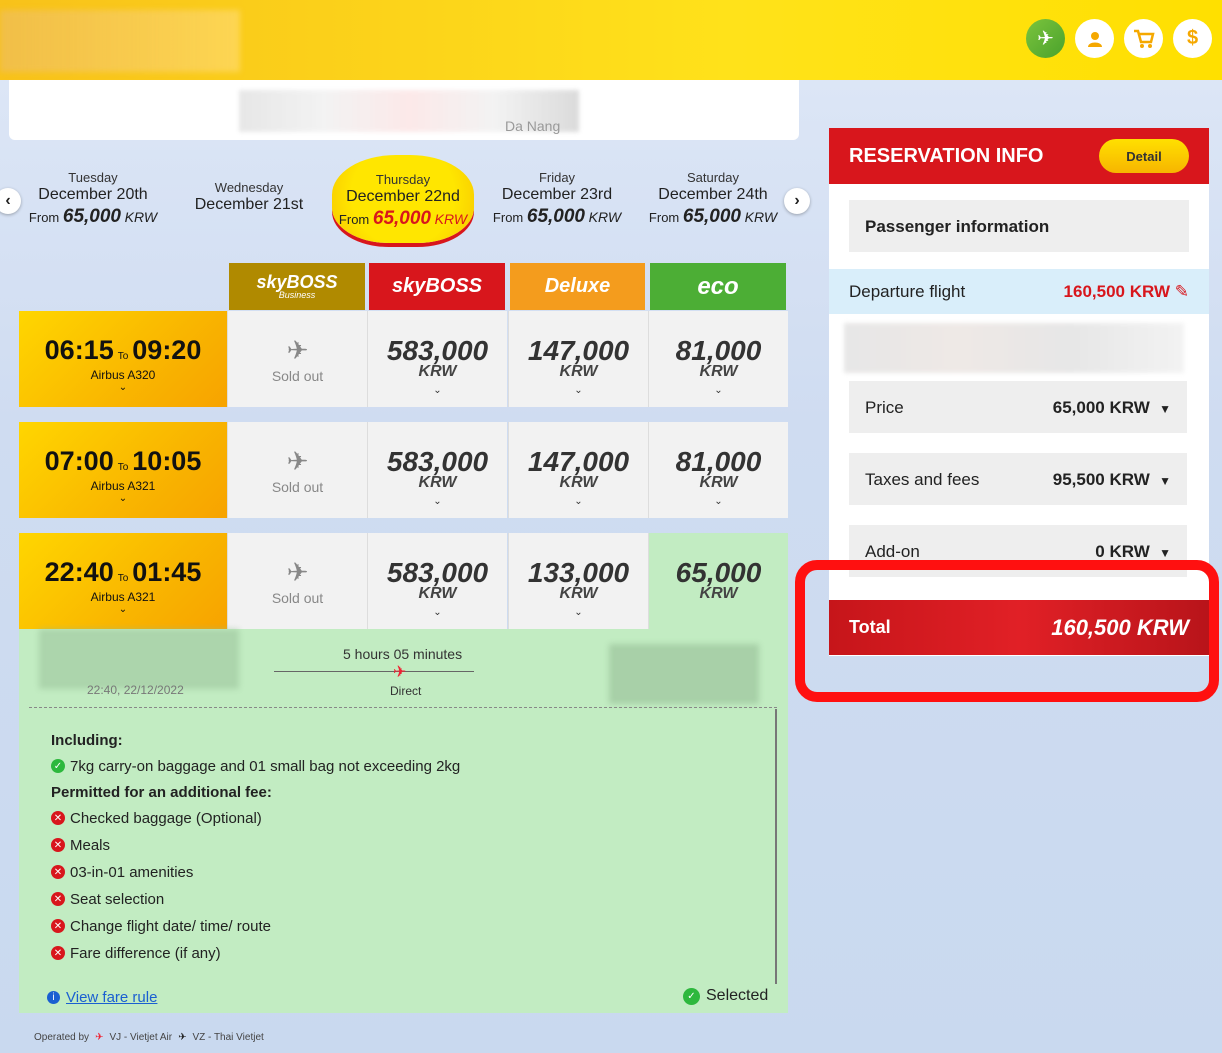 Image resolution: width=1222 pixels, height=1053 pixels. I want to click on departure-time: 06:15, so click(79, 350).